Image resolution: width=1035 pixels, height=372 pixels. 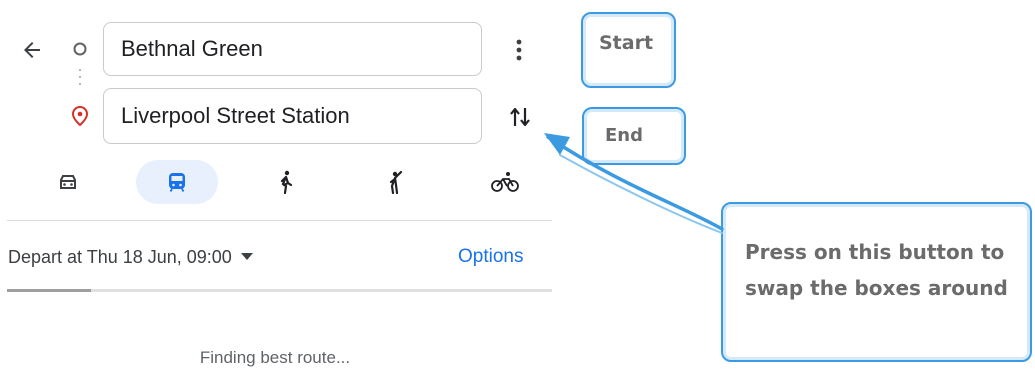 I want to click on back-button, so click(x=32, y=50).